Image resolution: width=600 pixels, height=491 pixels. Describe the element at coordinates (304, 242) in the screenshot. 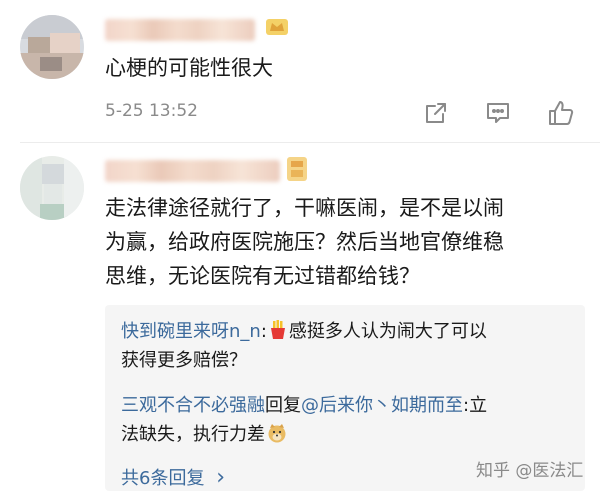

I see `comment-text-line: 为赢，给政府医院施压？然后当地官僚维稳` at that location.